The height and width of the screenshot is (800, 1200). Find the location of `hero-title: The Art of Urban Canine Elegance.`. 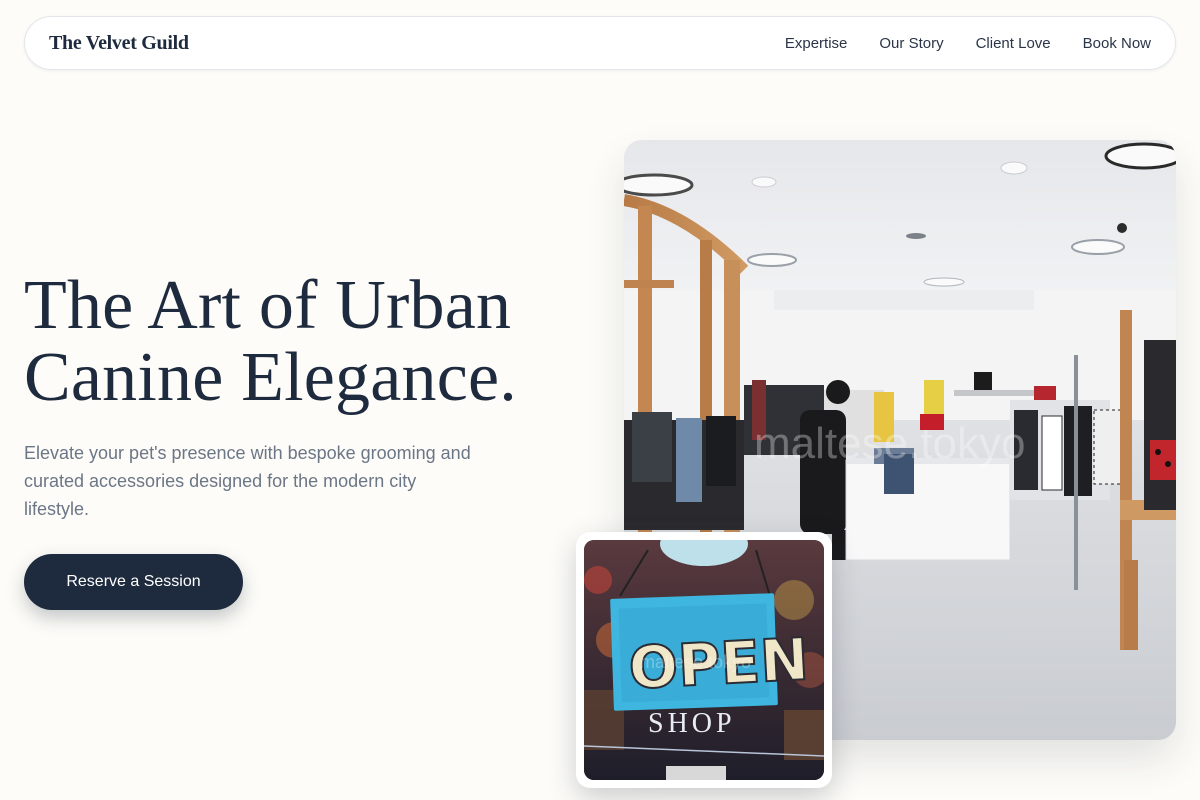

hero-title: The Art of Urban Canine Elegance. is located at coordinates (304, 342).